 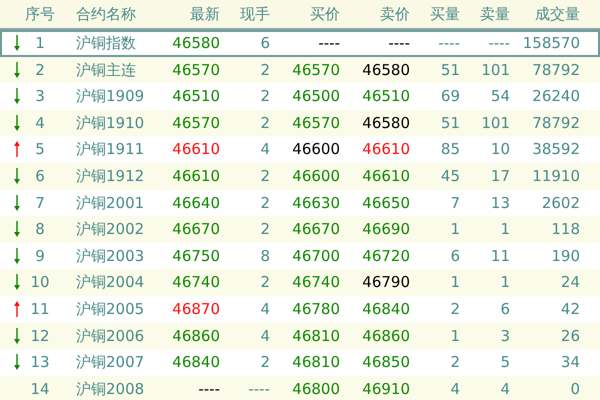 What do you see at coordinates (300, 43) in the screenshot?
I see `table-row: 1 沪铜指数 46580 6 ---- ---- ---- ---- 158570` at bounding box center [300, 43].